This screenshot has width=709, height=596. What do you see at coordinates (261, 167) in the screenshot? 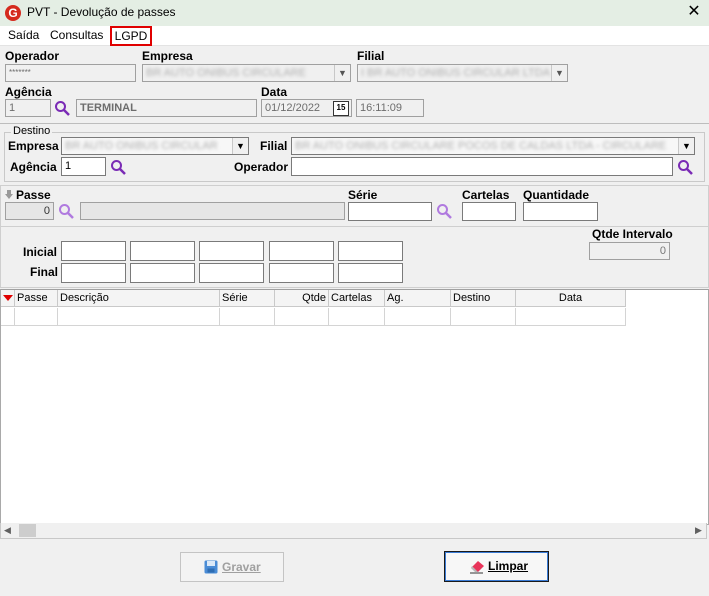
I see `destino-operador-label: Operador` at bounding box center [261, 167].